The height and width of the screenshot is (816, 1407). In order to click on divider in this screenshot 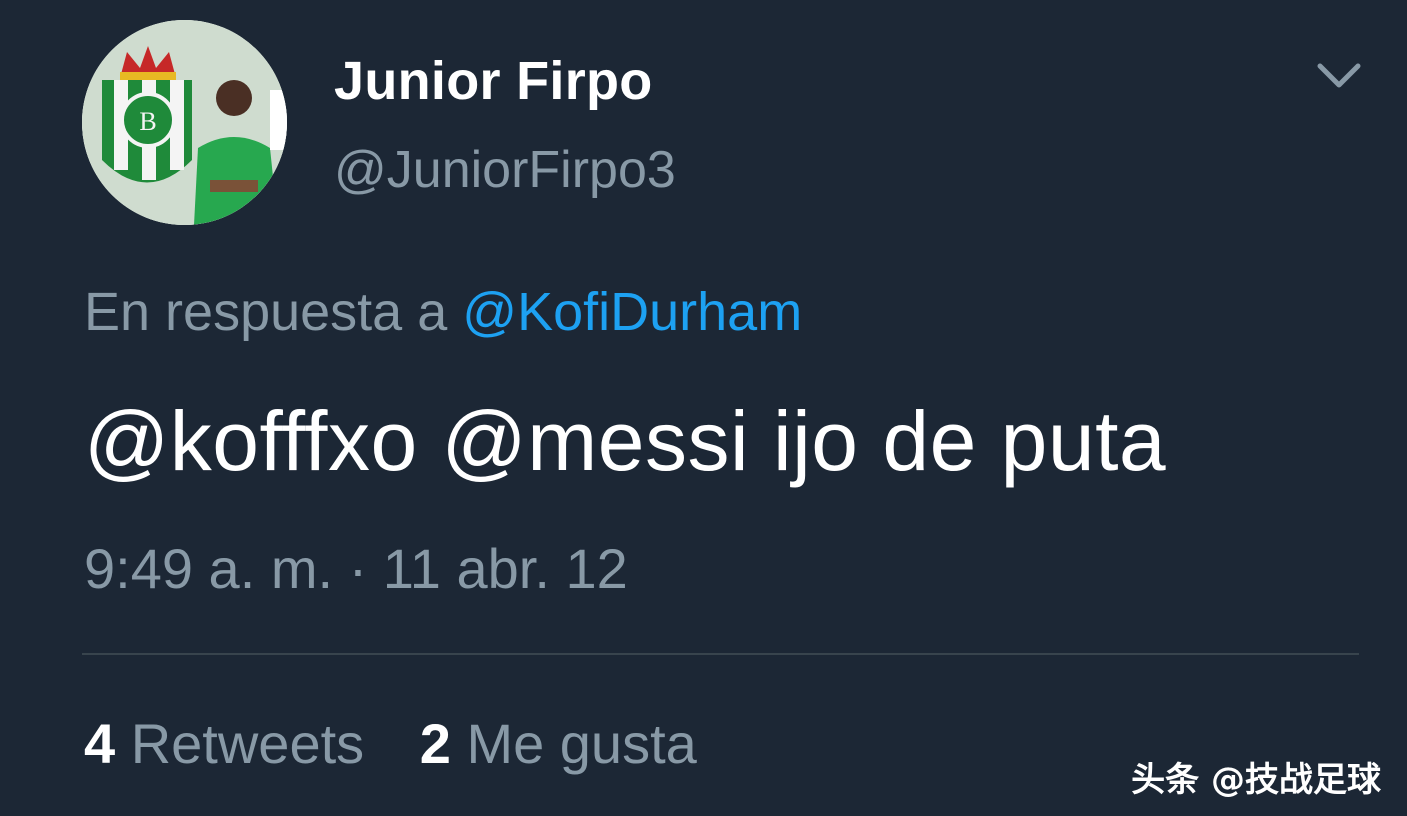, I will do `click(720, 654)`.